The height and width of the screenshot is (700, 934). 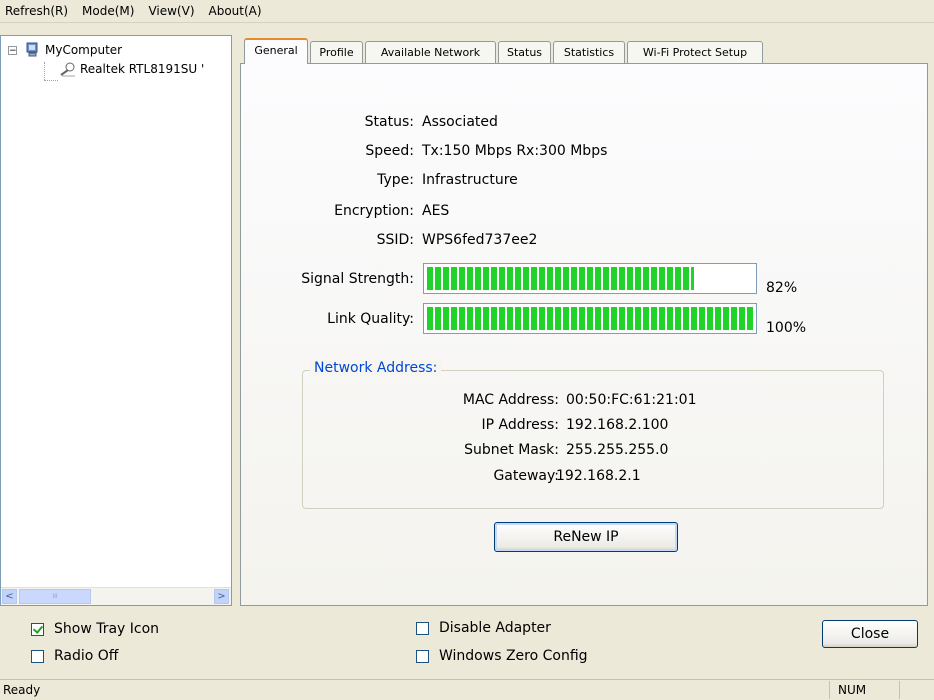 I want to click on scroll-left-button: <, so click(x=9, y=596).